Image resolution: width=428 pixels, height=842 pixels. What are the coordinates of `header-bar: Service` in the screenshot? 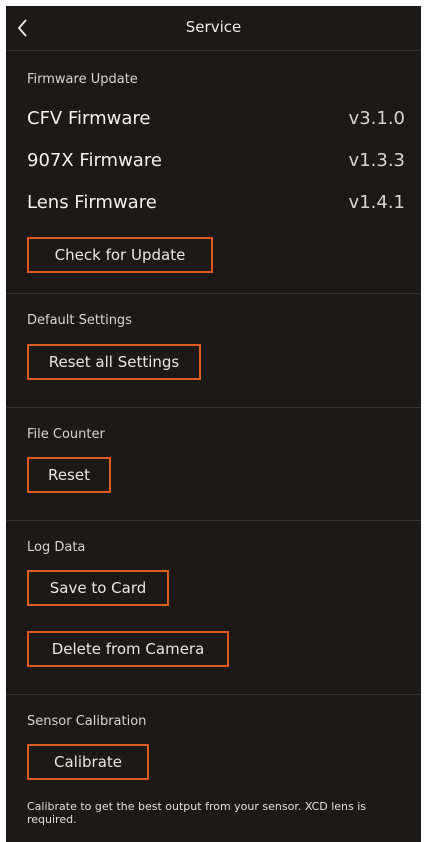 It's located at (213, 28).